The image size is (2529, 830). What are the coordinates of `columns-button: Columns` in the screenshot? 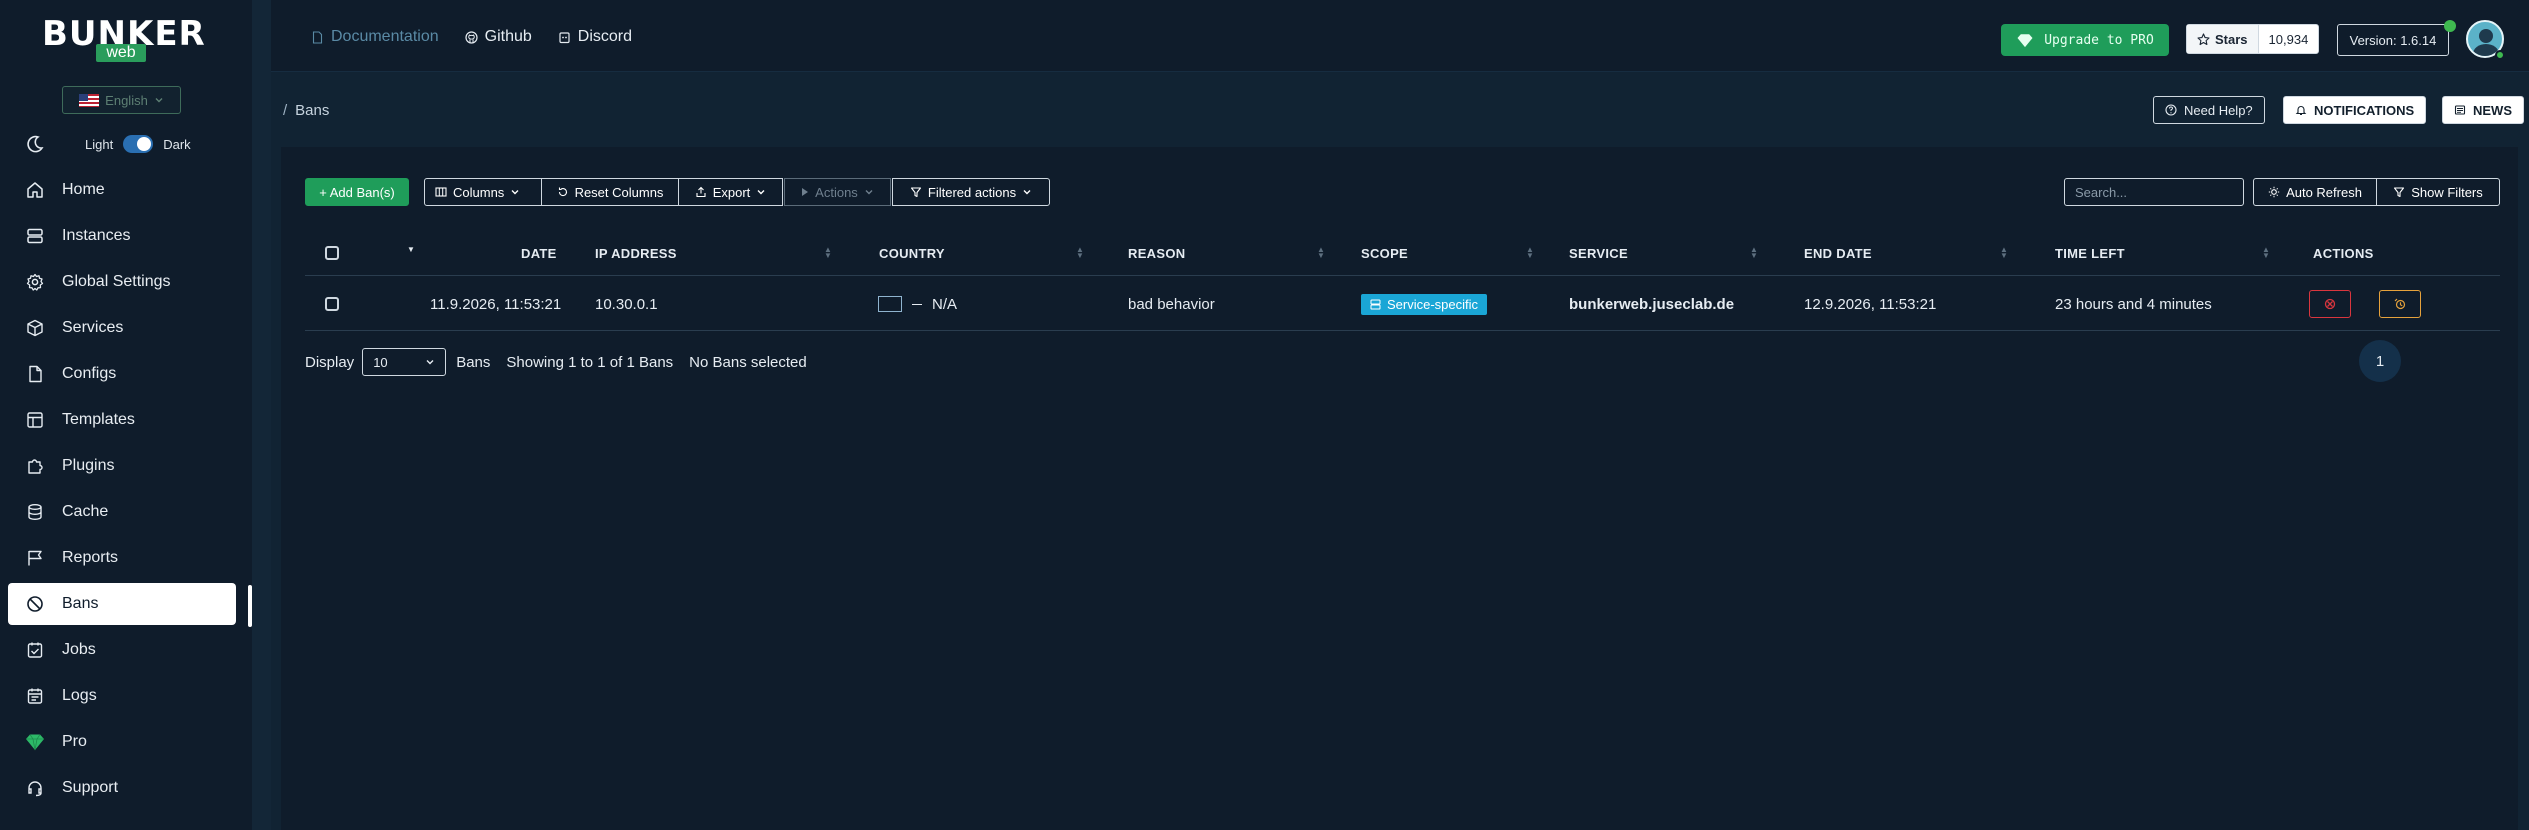 It's located at (483, 192).